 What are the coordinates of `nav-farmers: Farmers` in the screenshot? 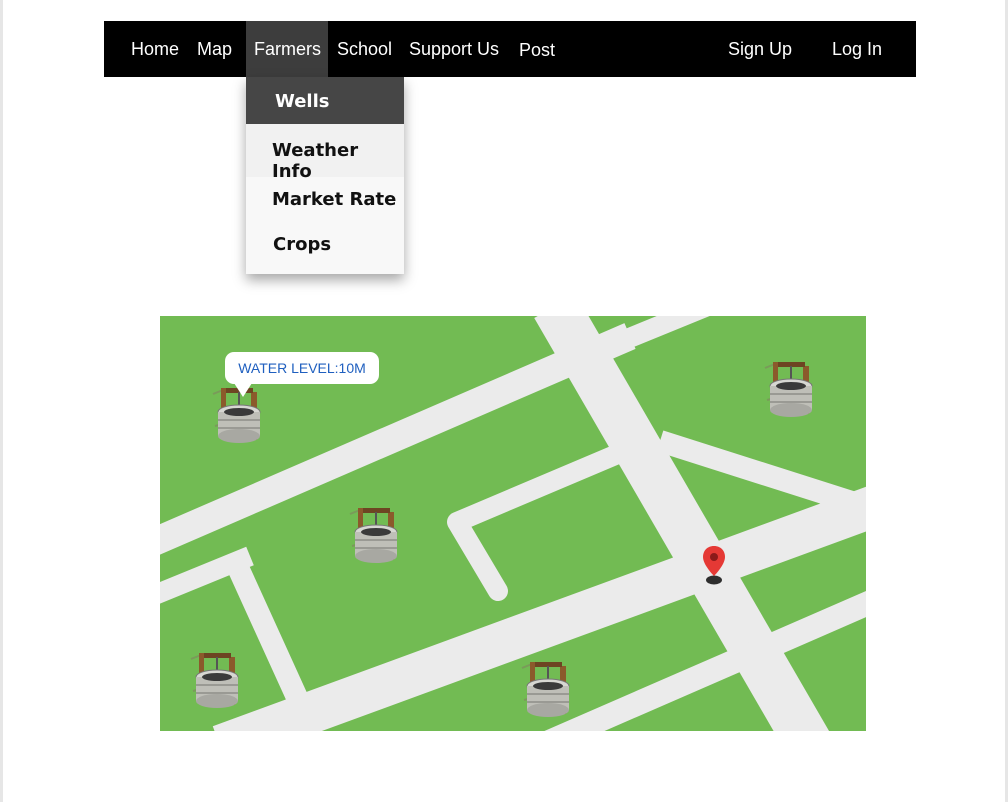 It's located at (287, 49).